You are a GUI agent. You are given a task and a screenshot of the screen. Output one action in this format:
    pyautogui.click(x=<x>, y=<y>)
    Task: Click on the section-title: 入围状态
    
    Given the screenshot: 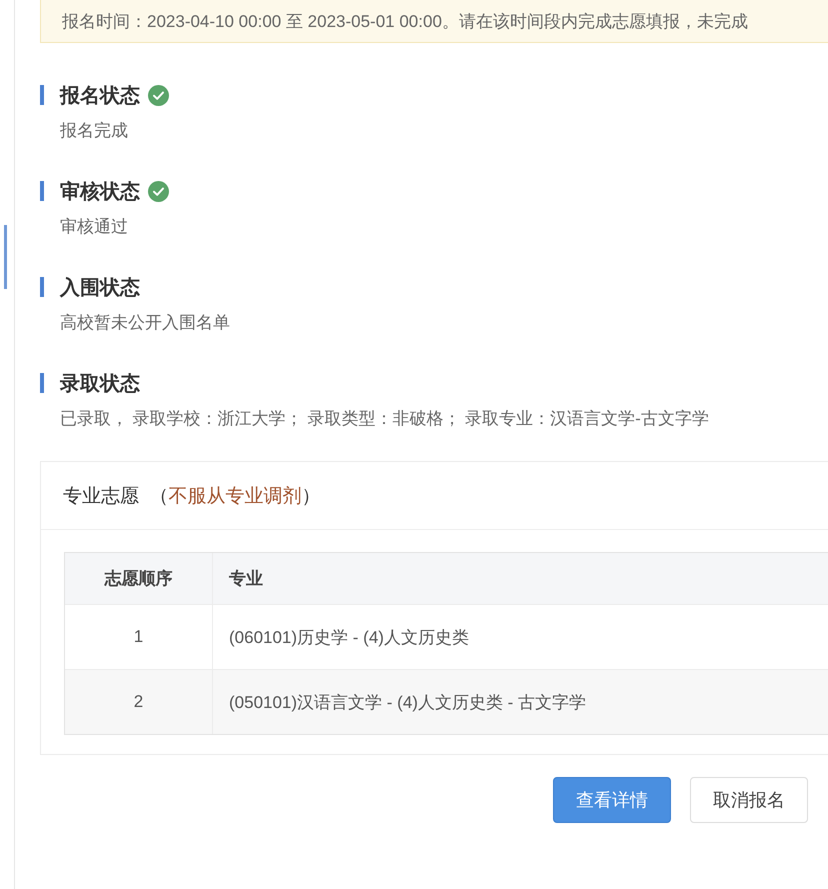 What is the action you would take?
    pyautogui.click(x=100, y=288)
    